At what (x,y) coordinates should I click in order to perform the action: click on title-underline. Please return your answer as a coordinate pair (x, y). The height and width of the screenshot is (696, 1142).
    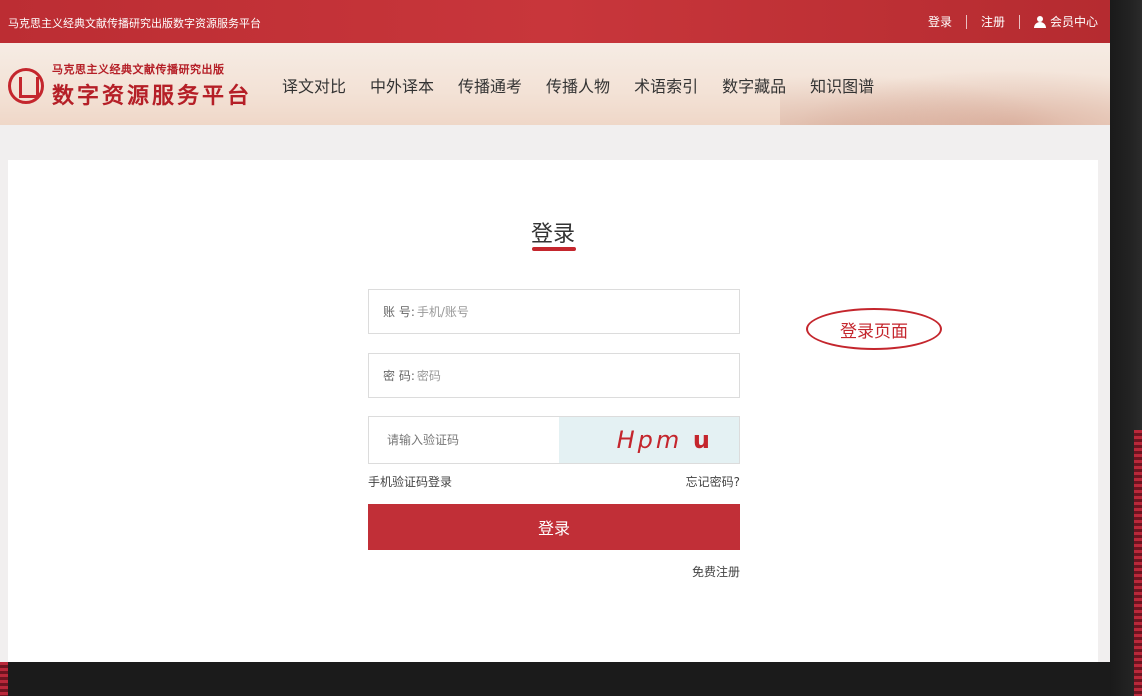
    Looking at the image, I should click on (554, 249).